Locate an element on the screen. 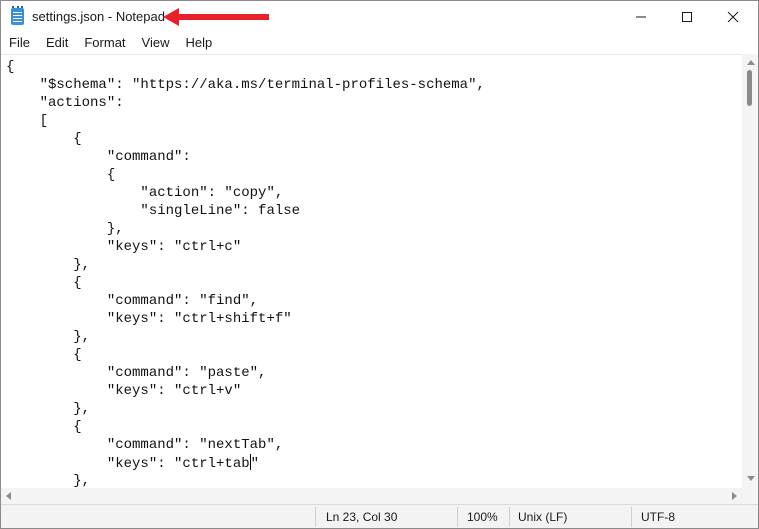 The height and width of the screenshot is (529, 759). maximize-button is located at coordinates (687, 17).